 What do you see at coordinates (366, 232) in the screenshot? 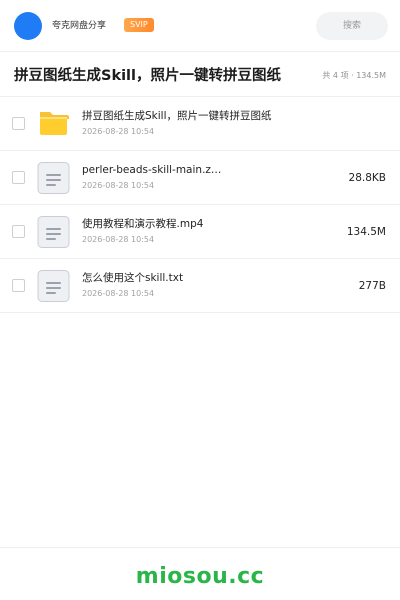
I see `file-size: 134.5M` at bounding box center [366, 232].